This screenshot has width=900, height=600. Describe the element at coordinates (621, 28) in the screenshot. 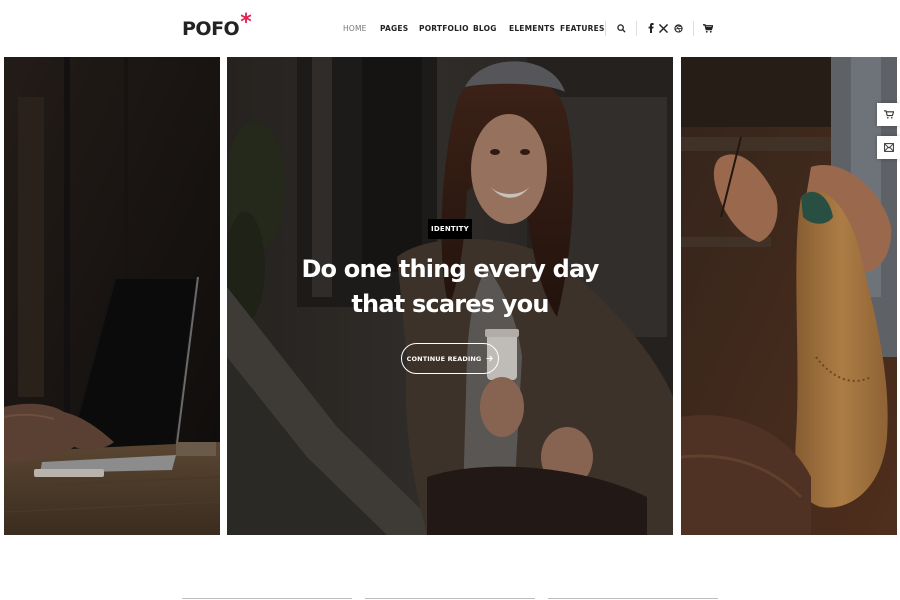

I see `search-icon` at that location.